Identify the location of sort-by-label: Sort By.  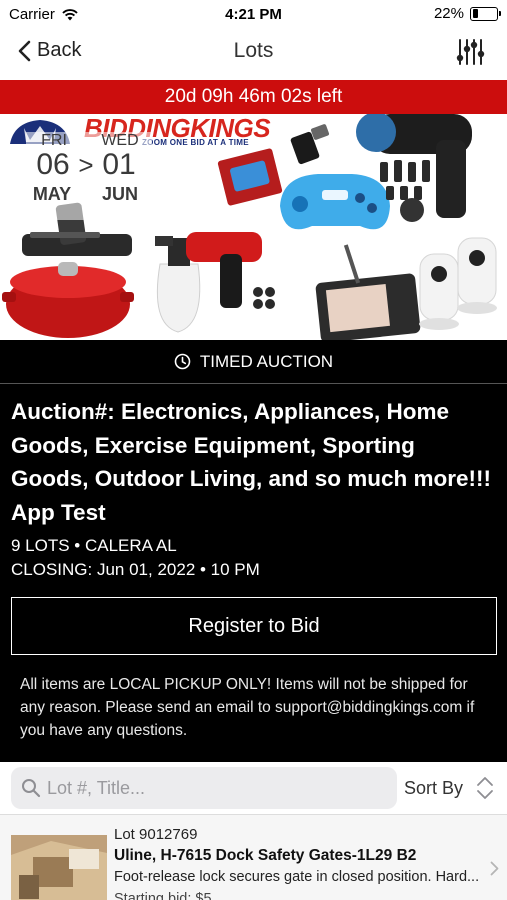
(434, 787).